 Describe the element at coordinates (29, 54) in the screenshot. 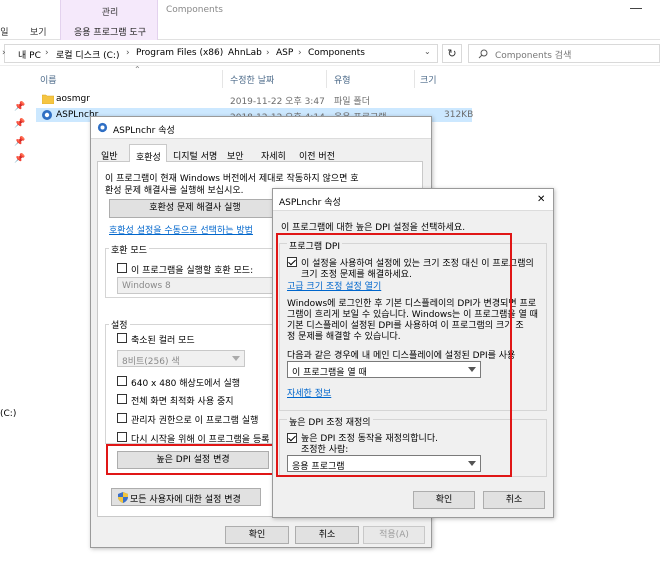

I see `breadcrumb-item: 내 PC` at that location.